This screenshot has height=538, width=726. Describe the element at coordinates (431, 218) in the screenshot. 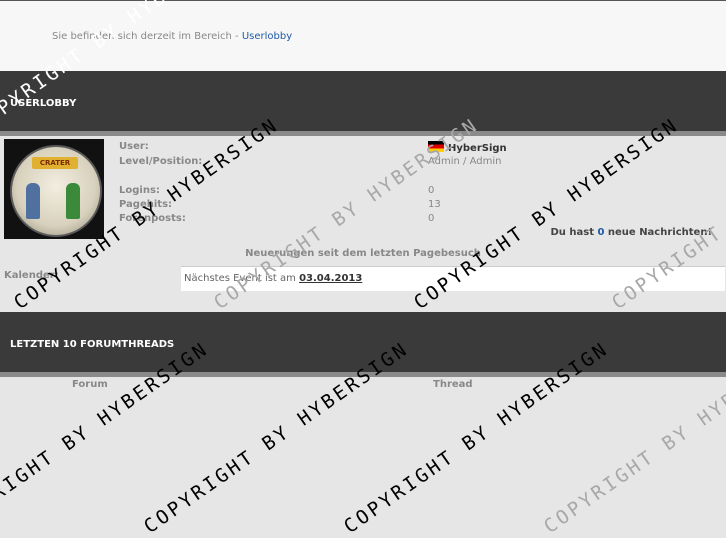

I see `forenposts-value: 0` at that location.